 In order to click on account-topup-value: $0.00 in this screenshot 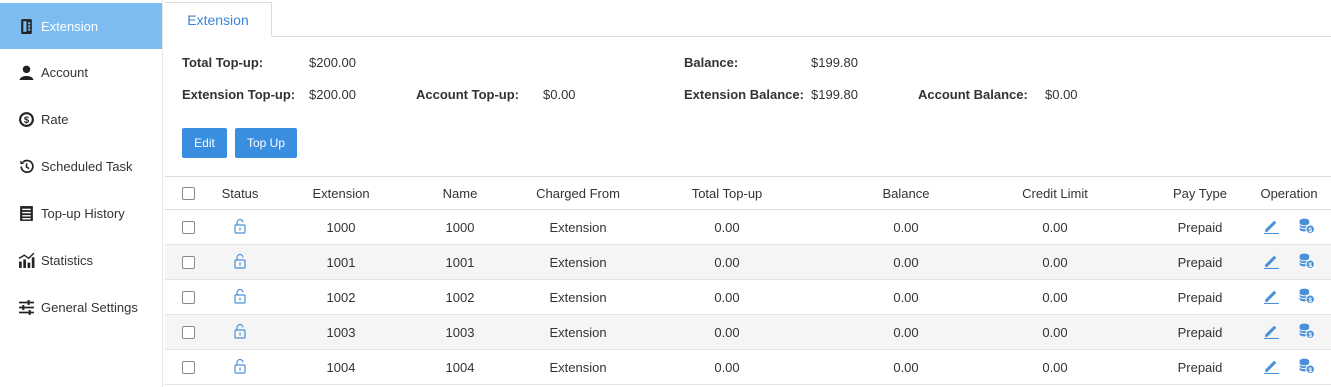, I will do `click(559, 94)`.